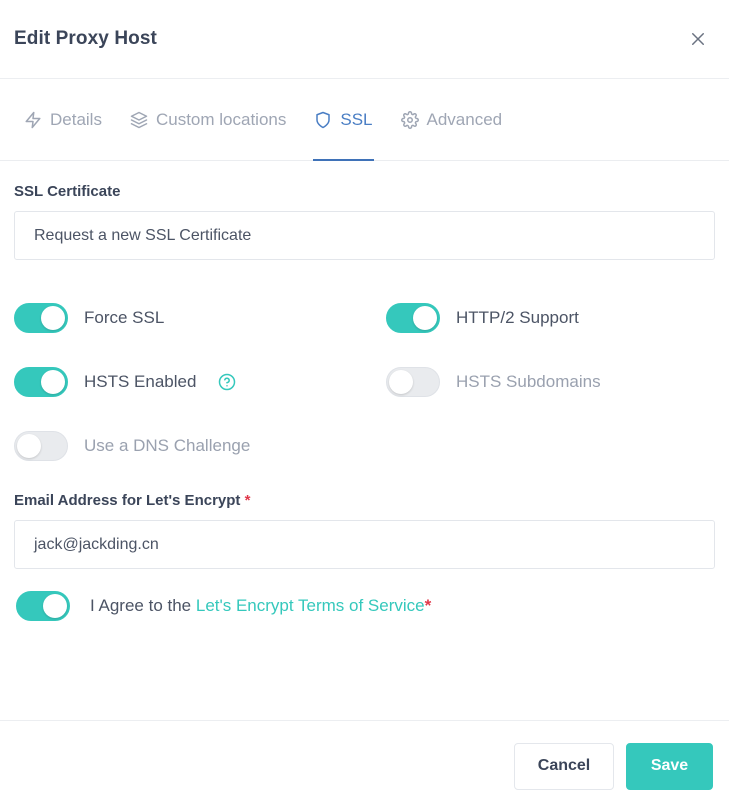  I want to click on tab-ssl-label: SSL, so click(356, 119).